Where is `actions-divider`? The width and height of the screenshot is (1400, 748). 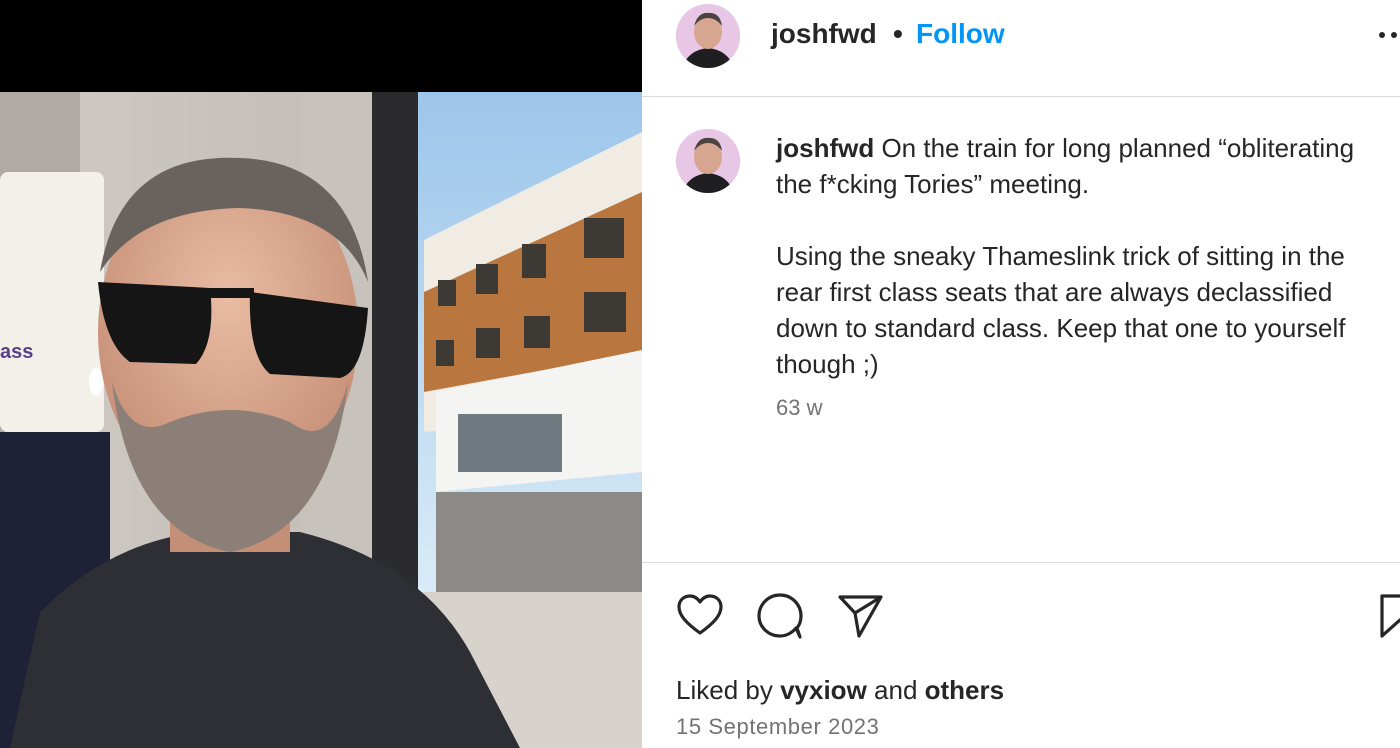
actions-divider is located at coordinates (1021, 562).